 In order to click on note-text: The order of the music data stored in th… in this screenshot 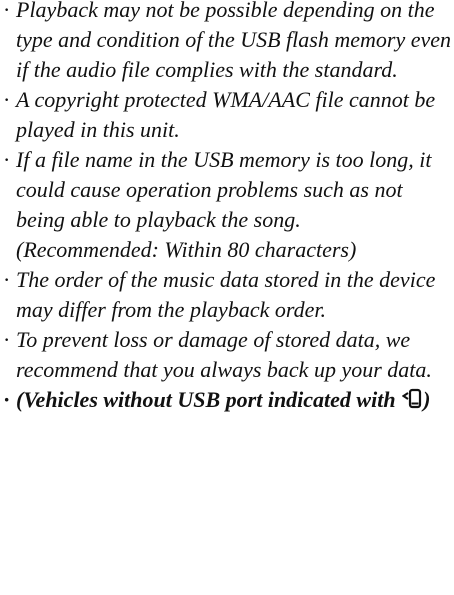, I will do `click(226, 294)`.